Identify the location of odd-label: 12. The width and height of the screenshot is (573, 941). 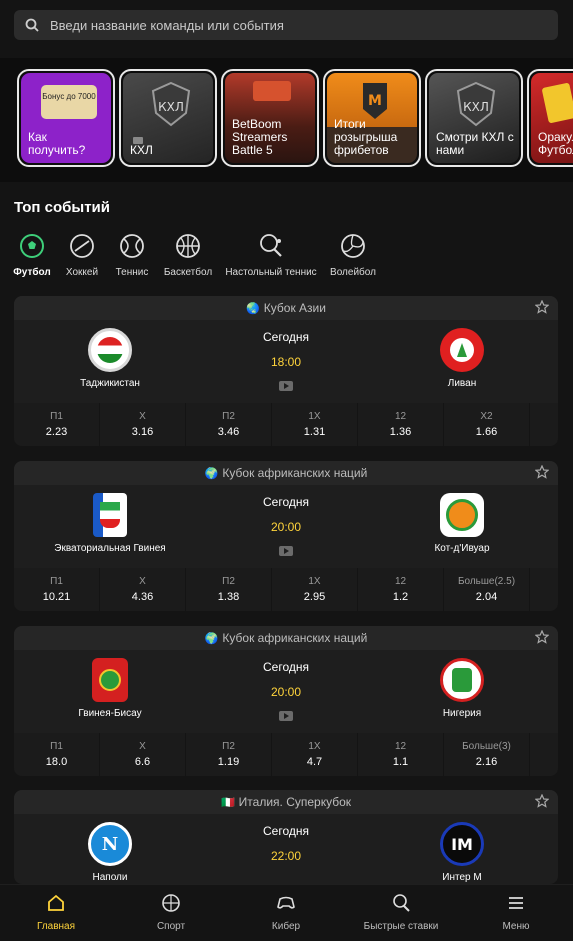
(400, 416).